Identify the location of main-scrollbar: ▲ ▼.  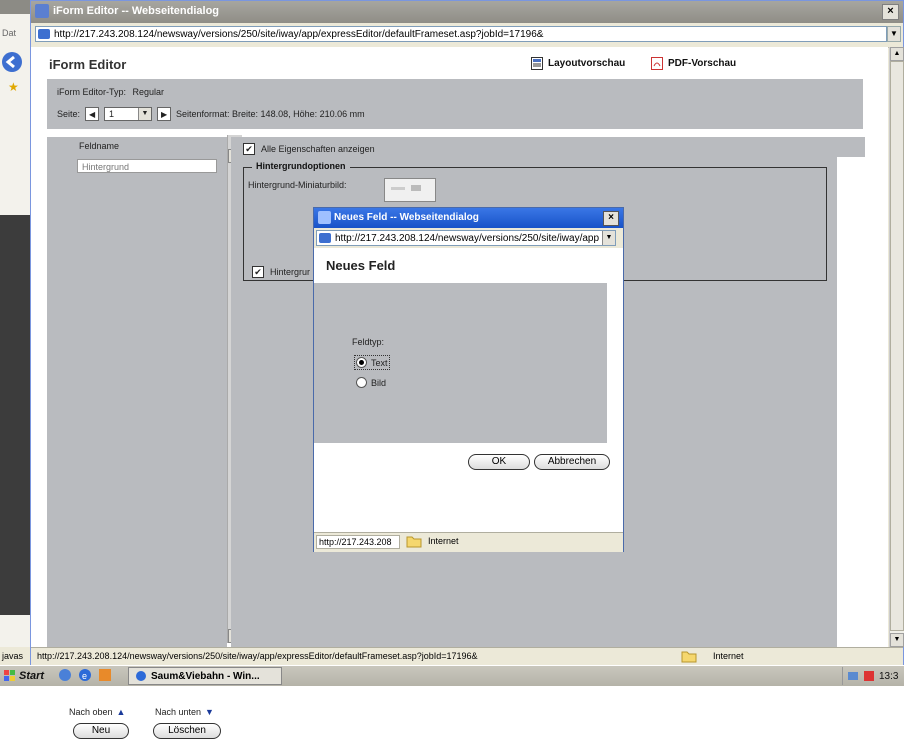
(896, 347).